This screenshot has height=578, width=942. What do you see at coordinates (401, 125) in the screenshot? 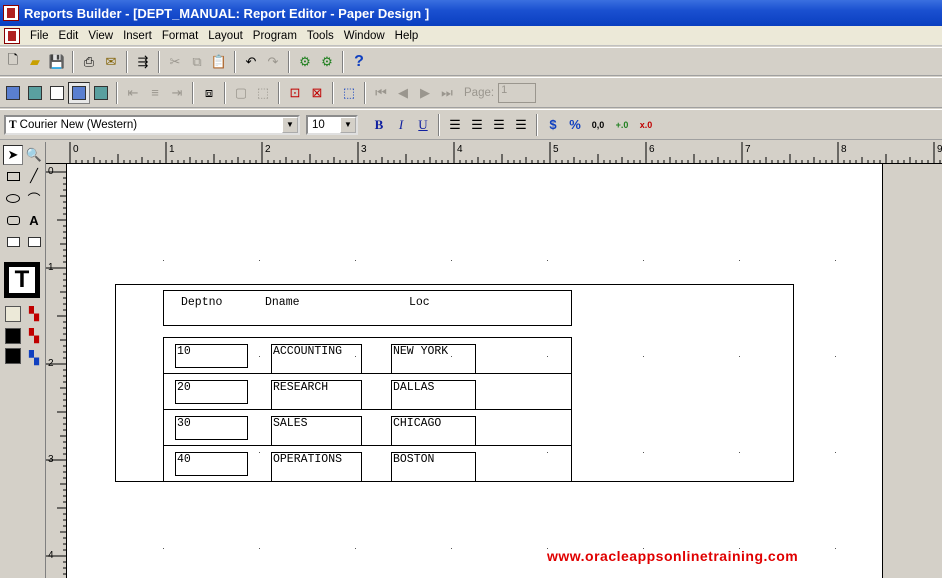
I see `italic-button: I` at bounding box center [401, 125].